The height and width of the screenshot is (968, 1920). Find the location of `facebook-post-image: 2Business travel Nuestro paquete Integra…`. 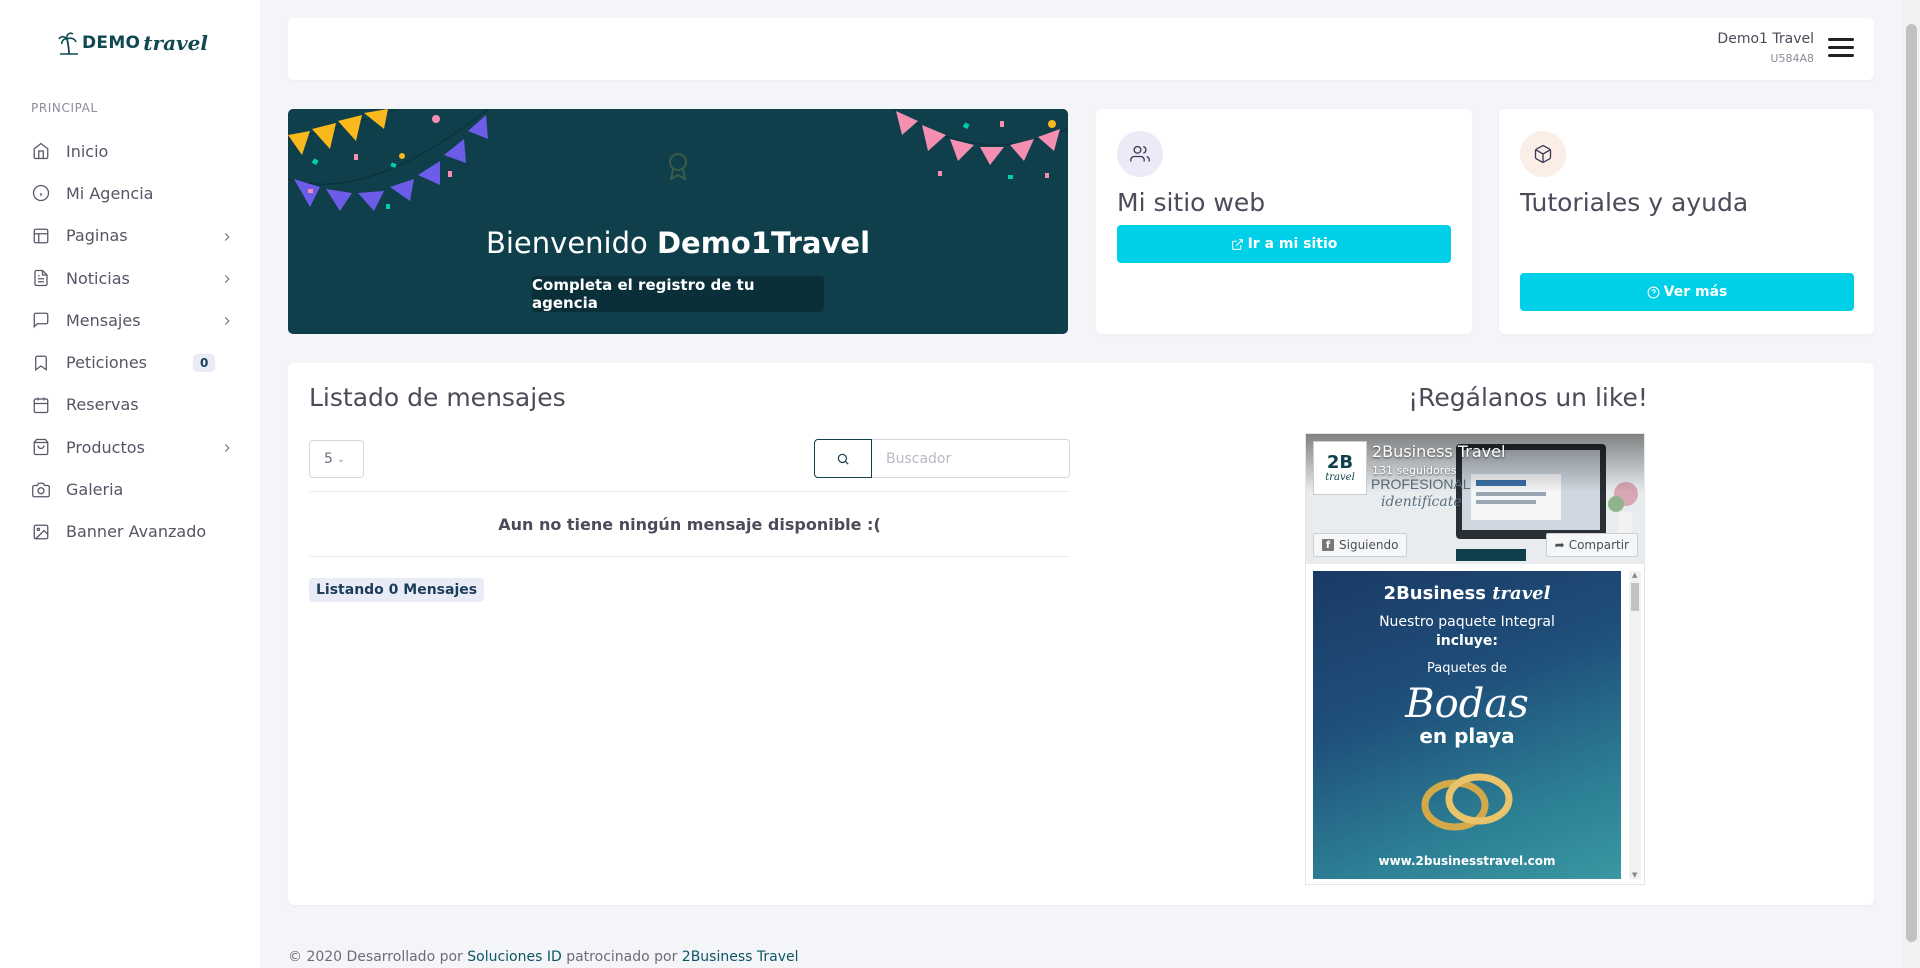

facebook-post-image: 2Business travel Nuestro paquete Integra… is located at coordinates (1467, 725).